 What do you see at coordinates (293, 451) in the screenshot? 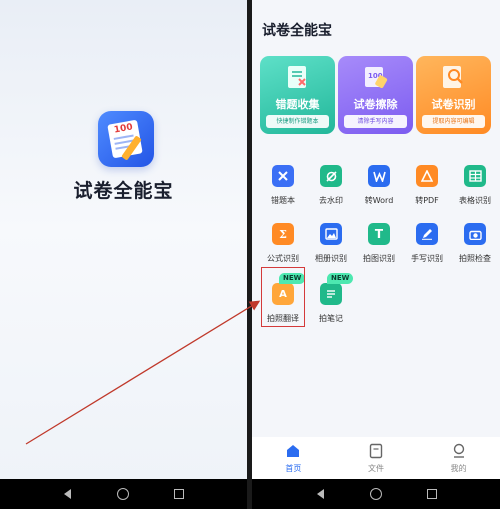
I see `home-icon` at bounding box center [293, 451].